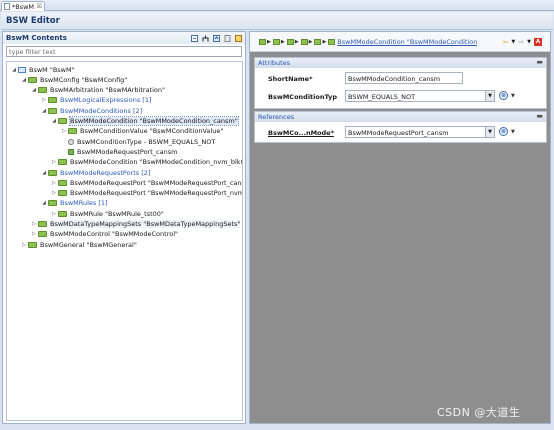 The width and height of the screenshot is (554, 430). I want to click on mode-reference-label: BswMCo...nMode*, so click(301, 133).